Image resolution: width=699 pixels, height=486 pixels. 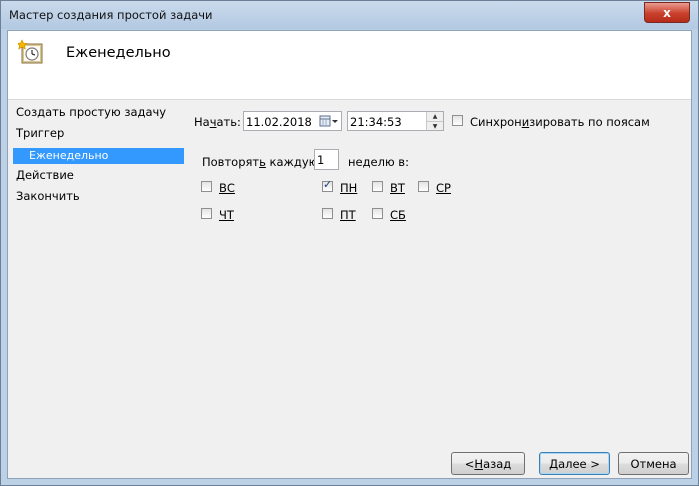 What do you see at coordinates (443, 188) in the screenshot?
I see `day-wed-label: СР` at bounding box center [443, 188].